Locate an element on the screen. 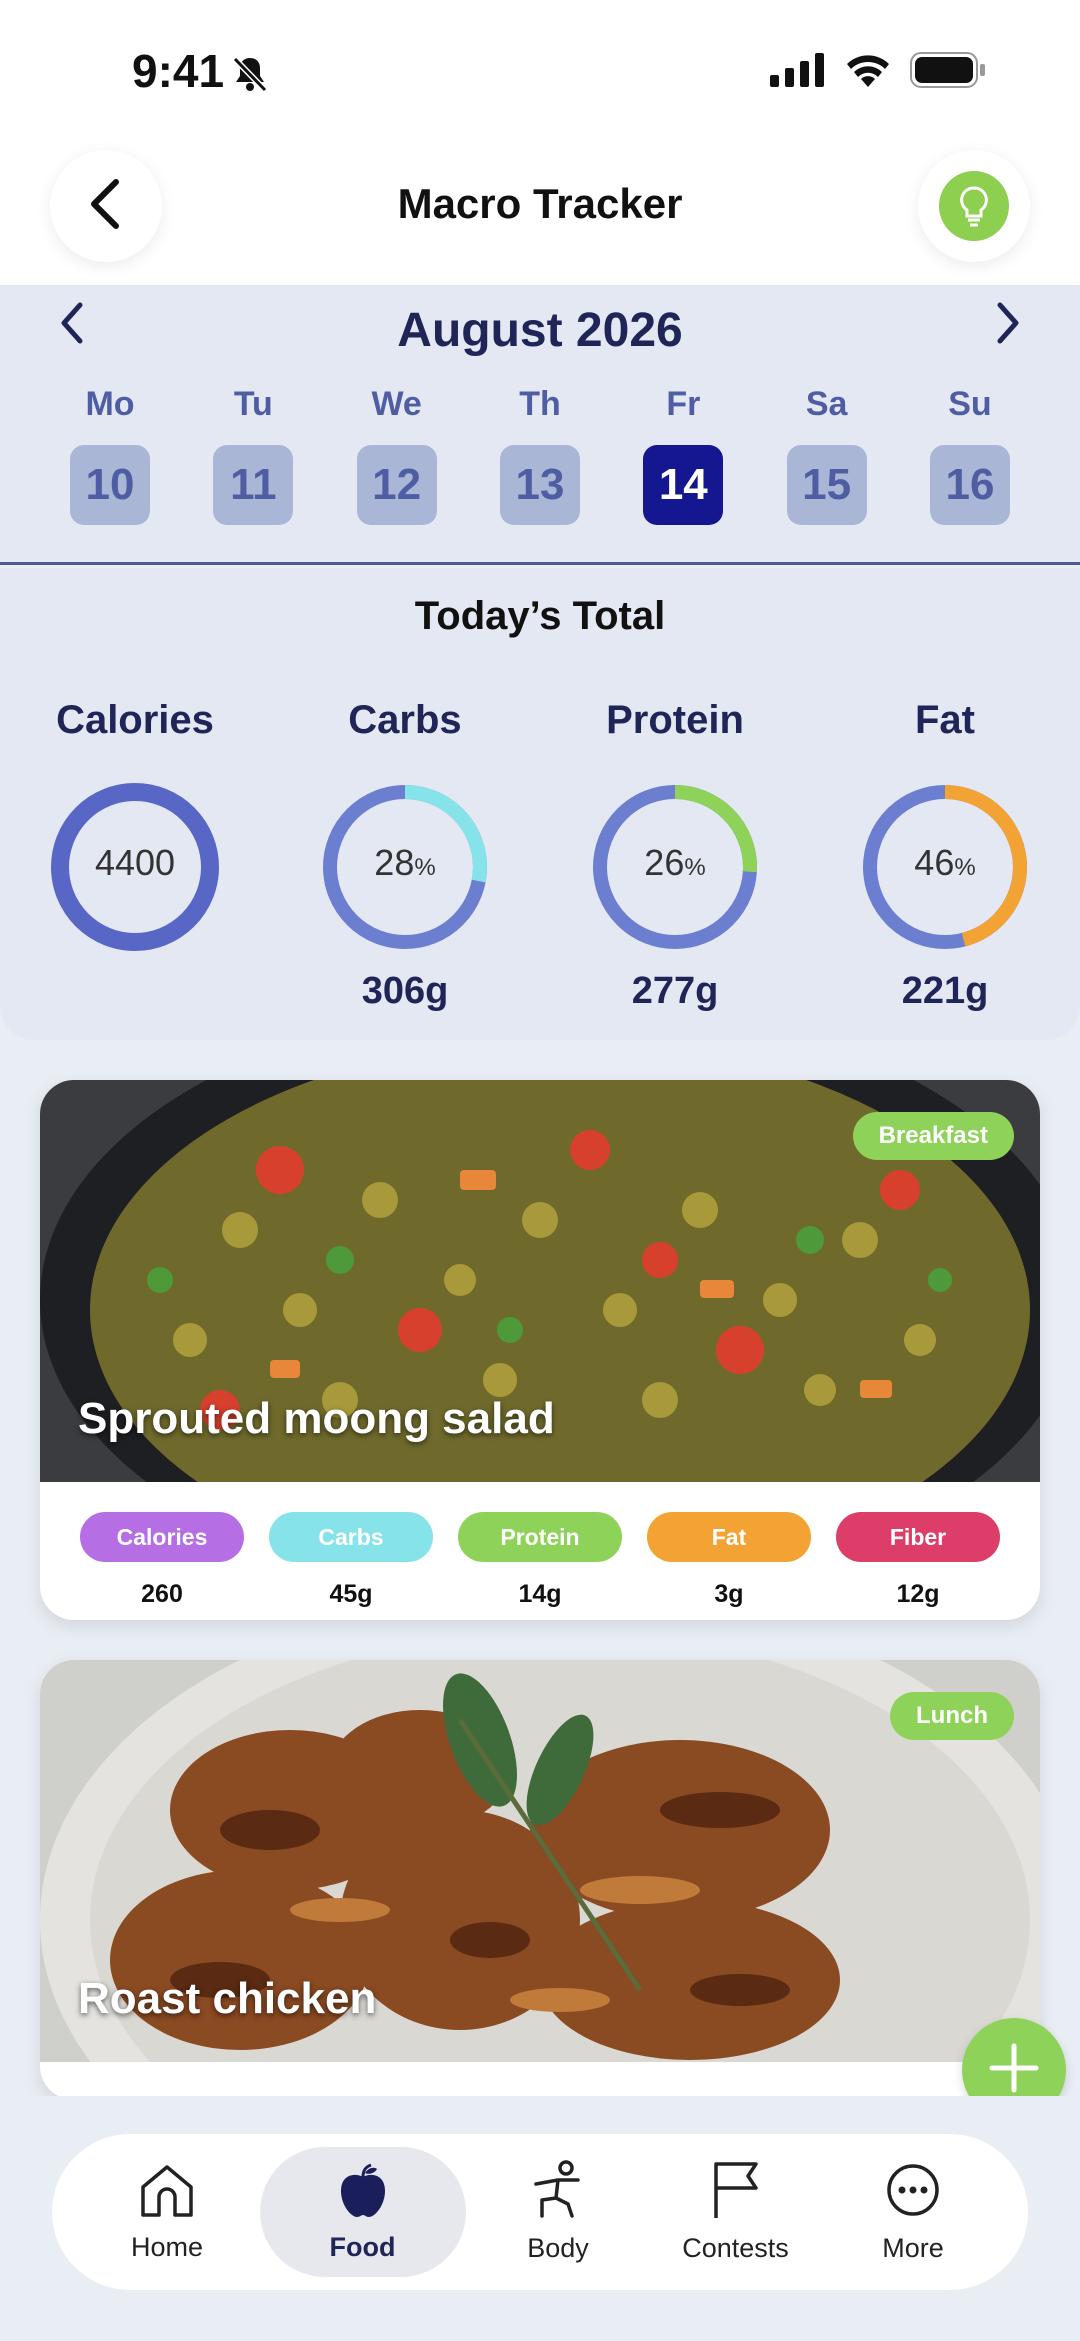 The height and width of the screenshot is (2341, 1080). status-time: 9:41 is located at coordinates (178, 71).